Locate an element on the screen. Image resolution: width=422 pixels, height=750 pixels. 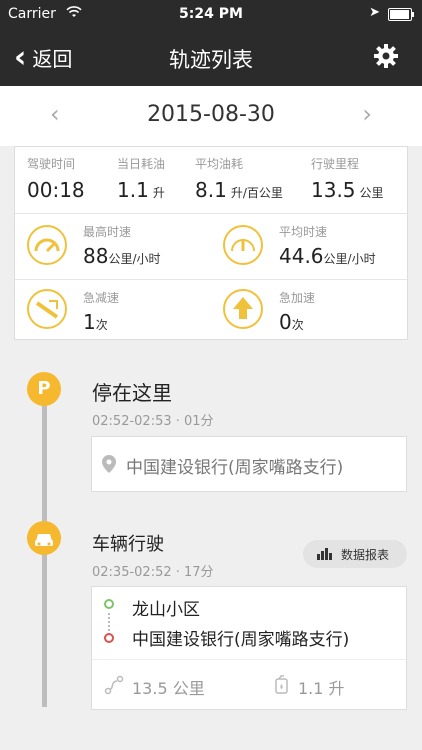
origin-dot-icon is located at coordinates (109, 604).